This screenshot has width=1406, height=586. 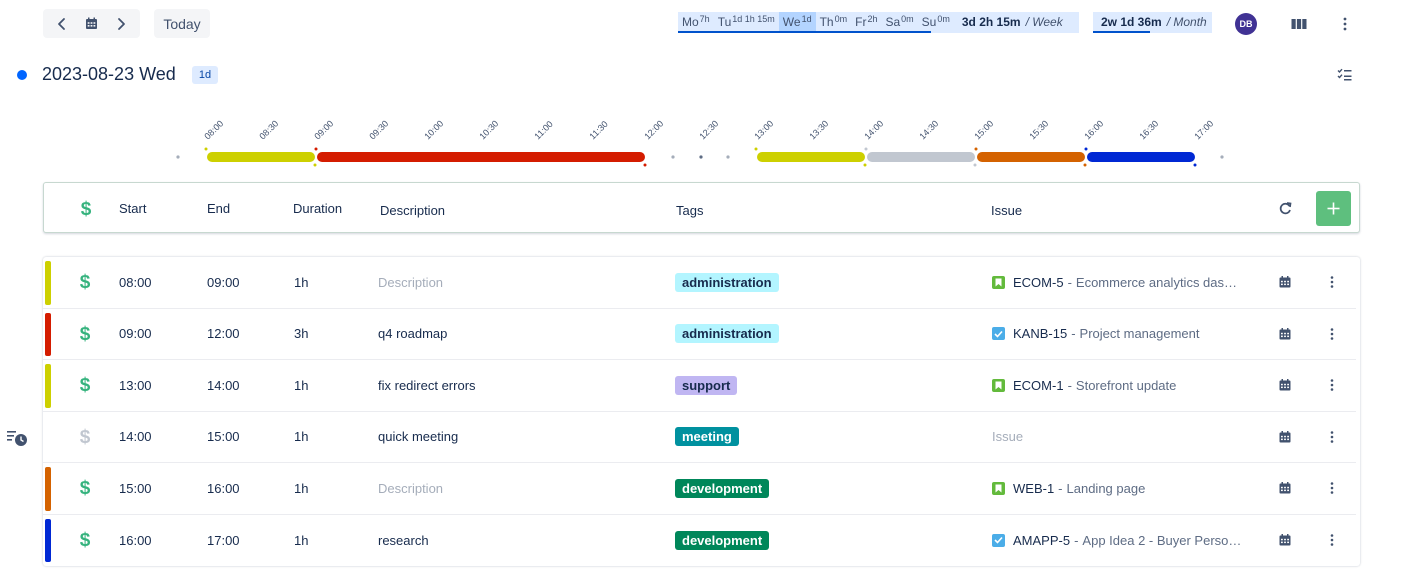 What do you see at coordinates (1246, 24) in the screenshot?
I see `avatar: DB` at bounding box center [1246, 24].